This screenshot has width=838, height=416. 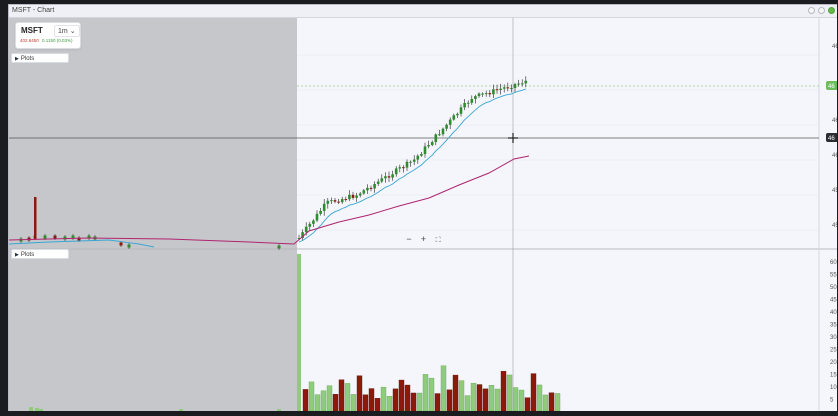 I want to click on price-plots-label: Plots, so click(x=27, y=59).